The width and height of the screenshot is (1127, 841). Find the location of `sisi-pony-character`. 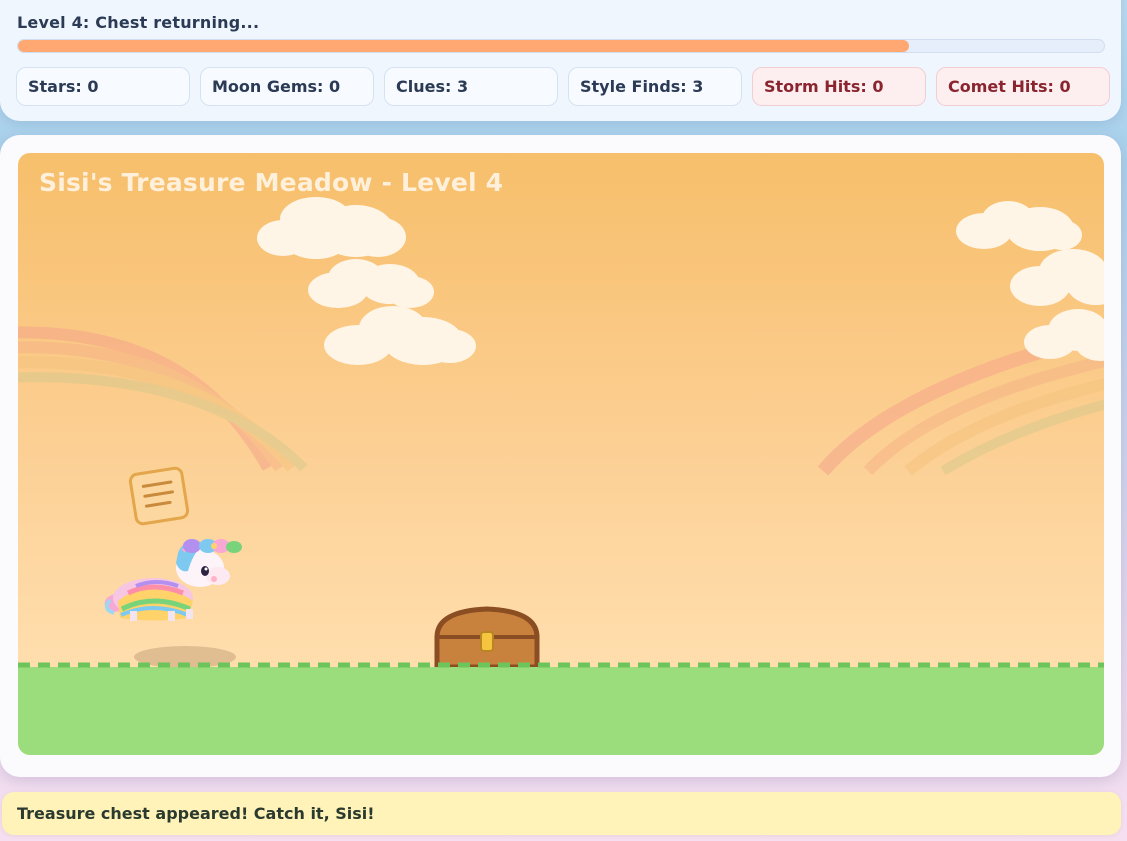

sisi-pony-character is located at coordinates (173, 580).